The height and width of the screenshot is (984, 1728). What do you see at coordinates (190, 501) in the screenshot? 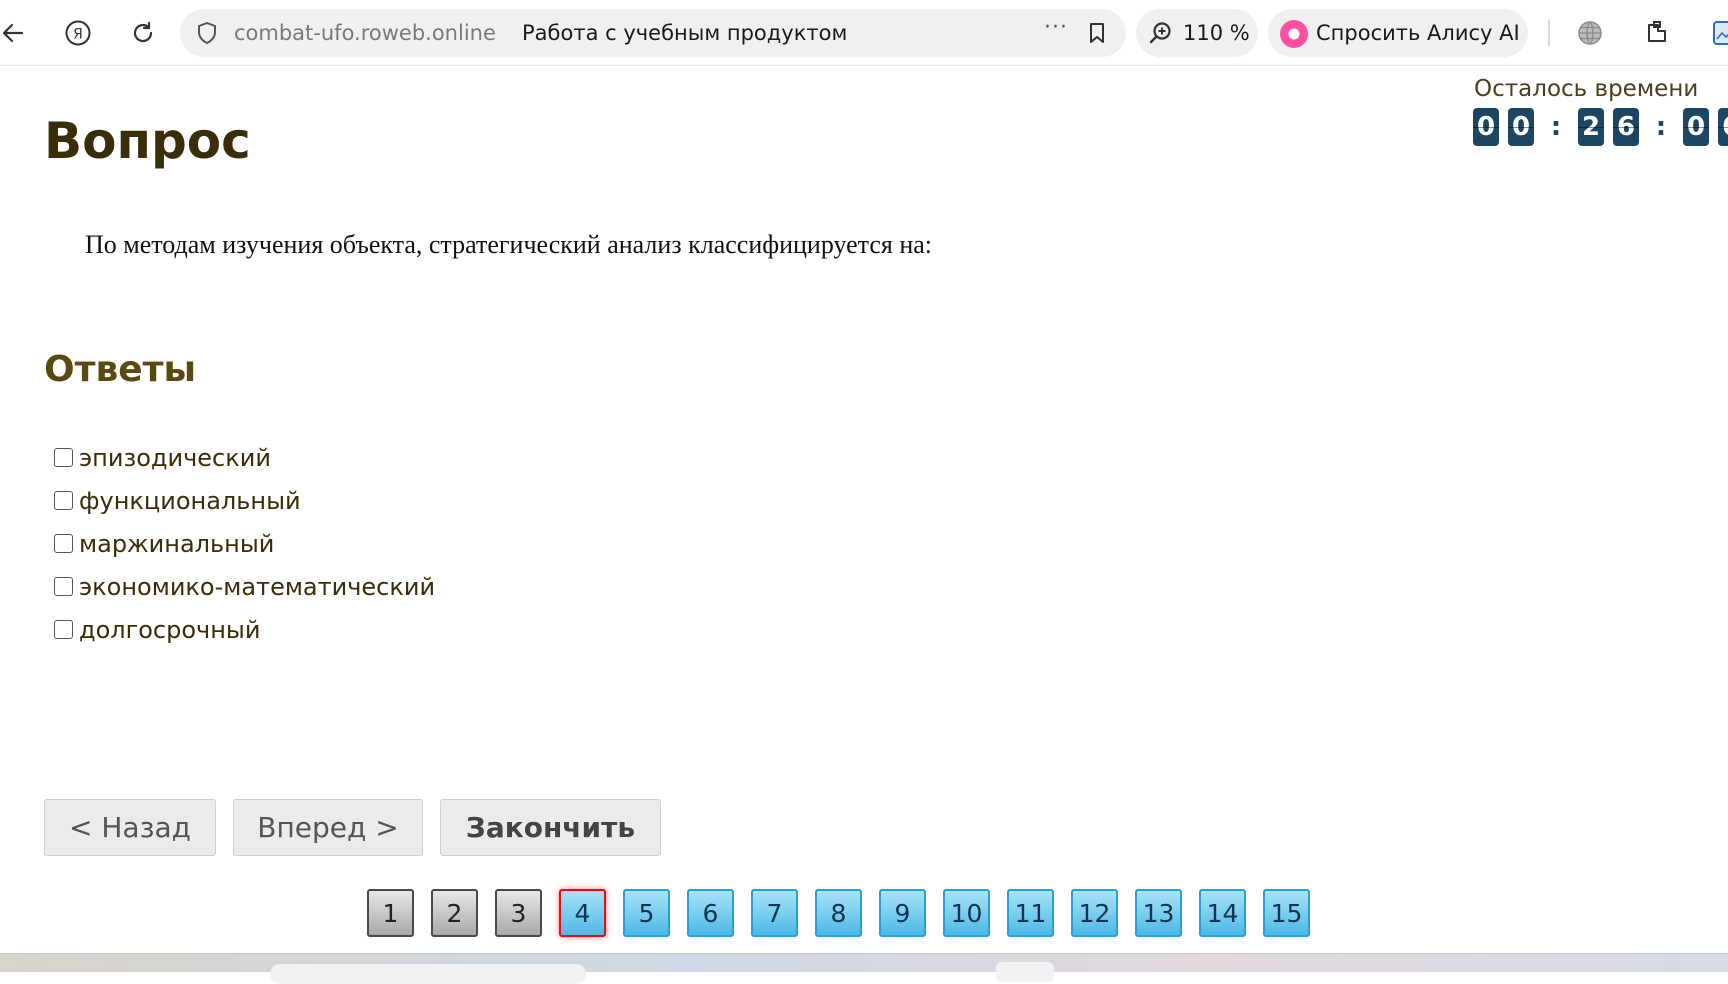
I see `answer-label: функциональный` at bounding box center [190, 501].